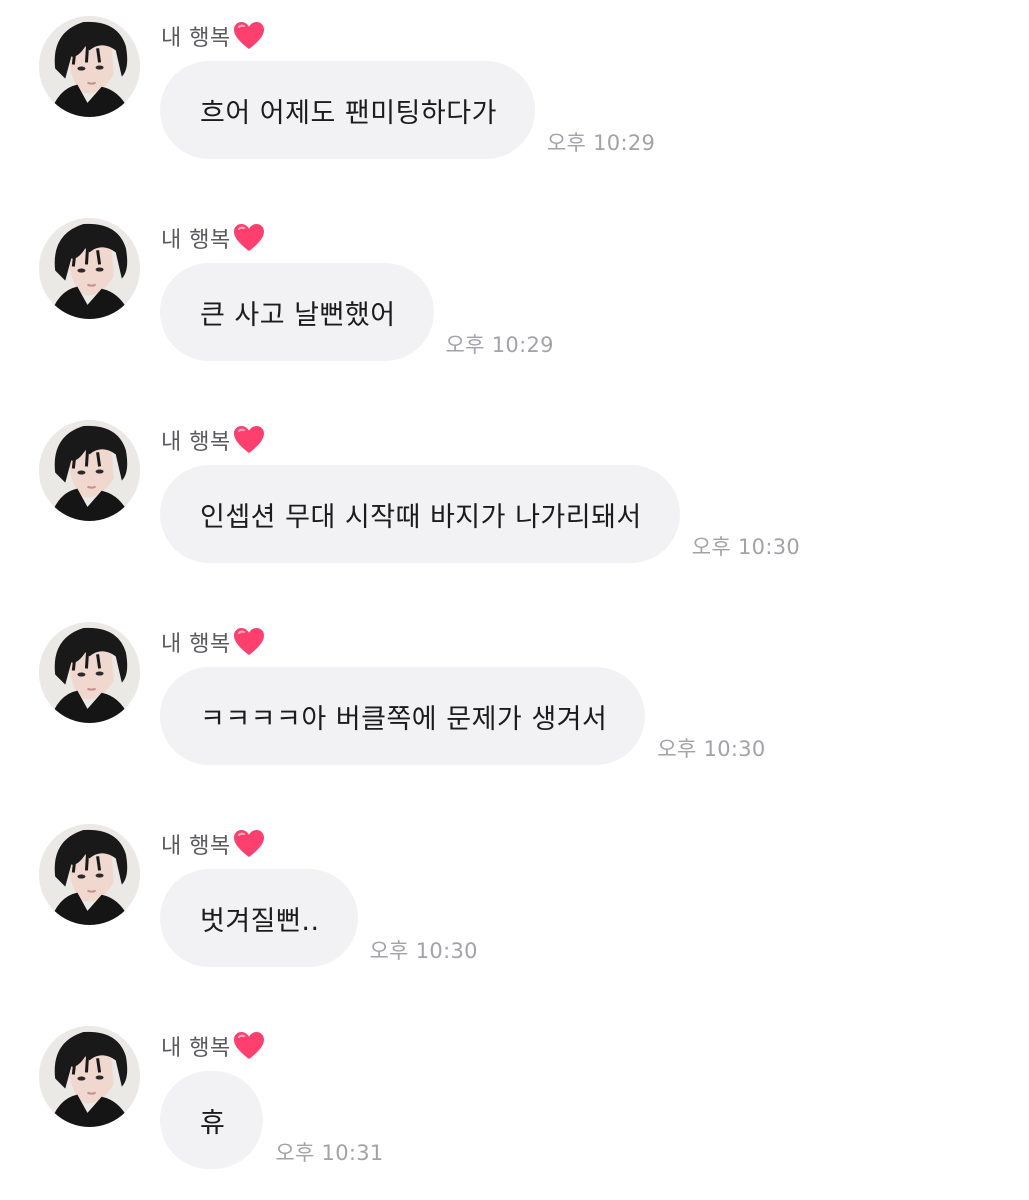 The image size is (1029, 1200). I want to click on message-row: 흐어 어제도 팬미팅하다가 오후 10:29, so click(407, 110).